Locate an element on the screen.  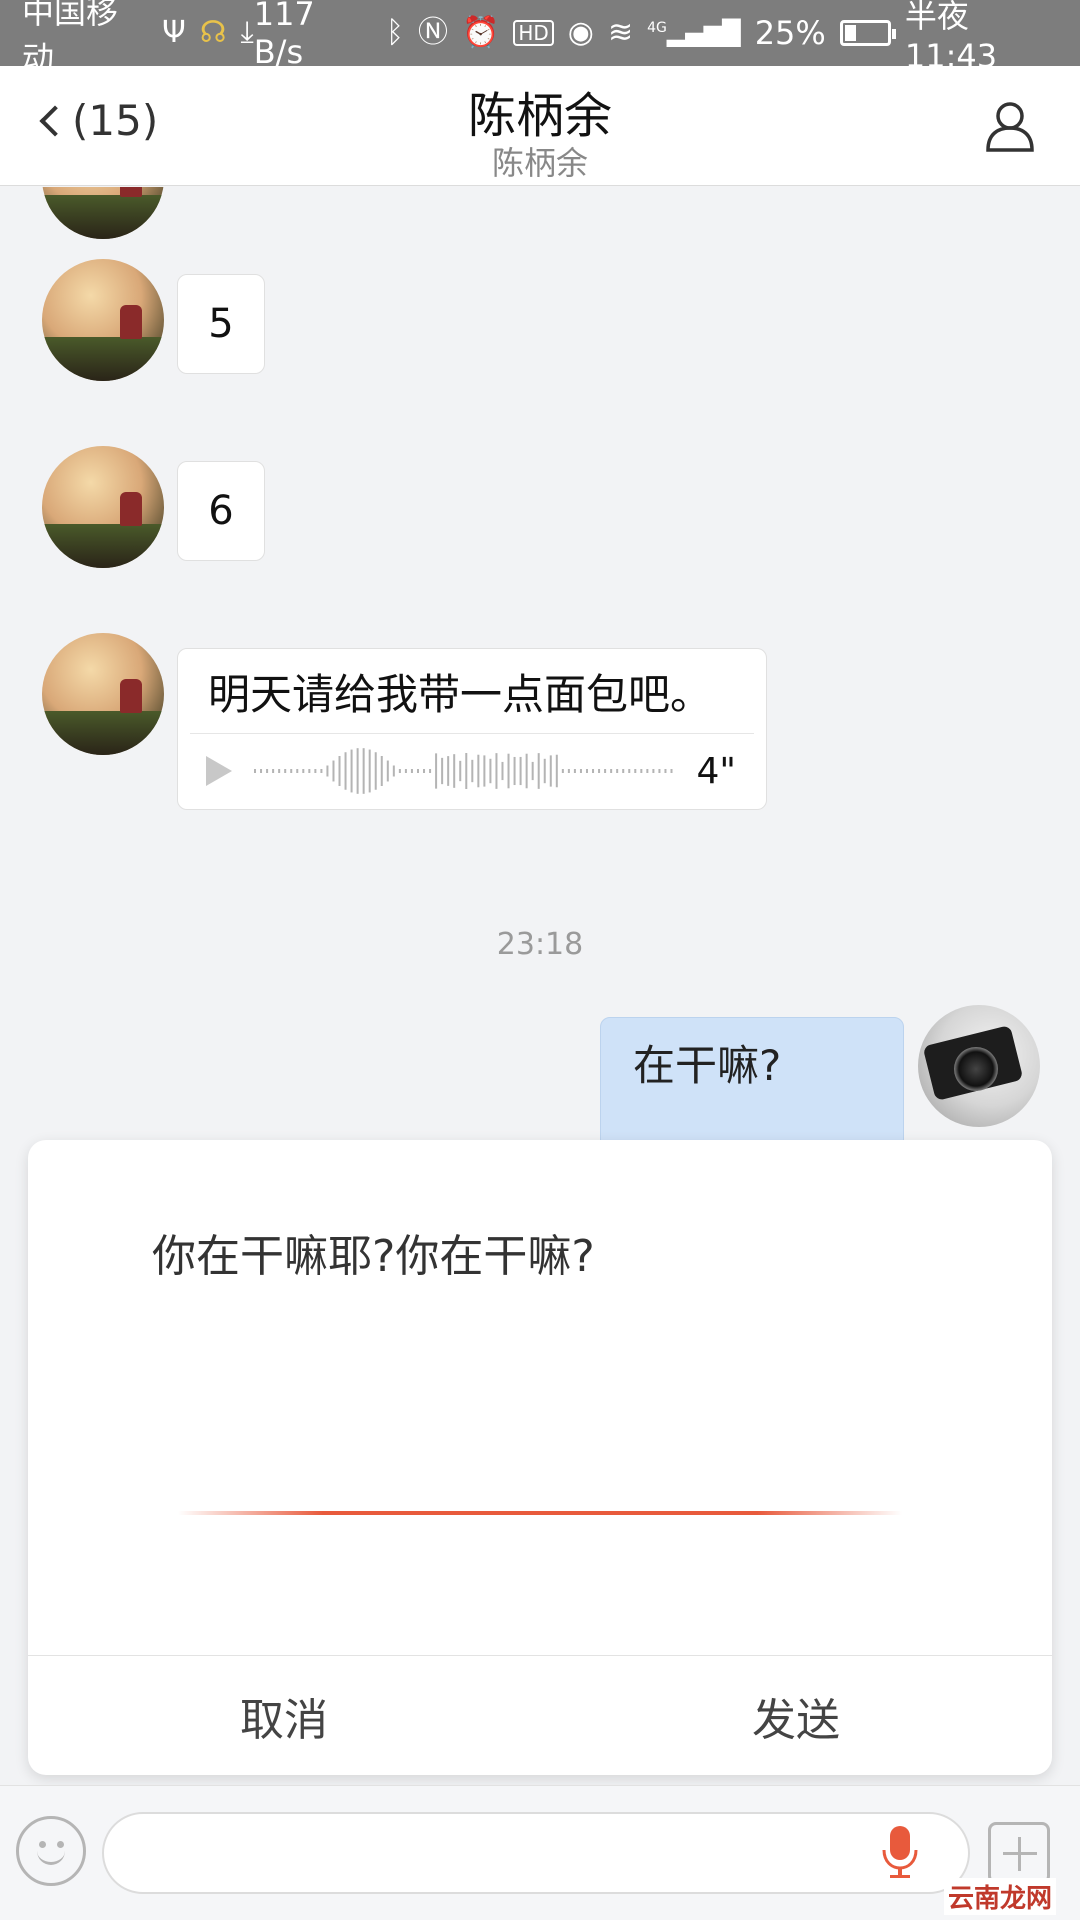
network-type: 4G is located at coordinates (657, 28).